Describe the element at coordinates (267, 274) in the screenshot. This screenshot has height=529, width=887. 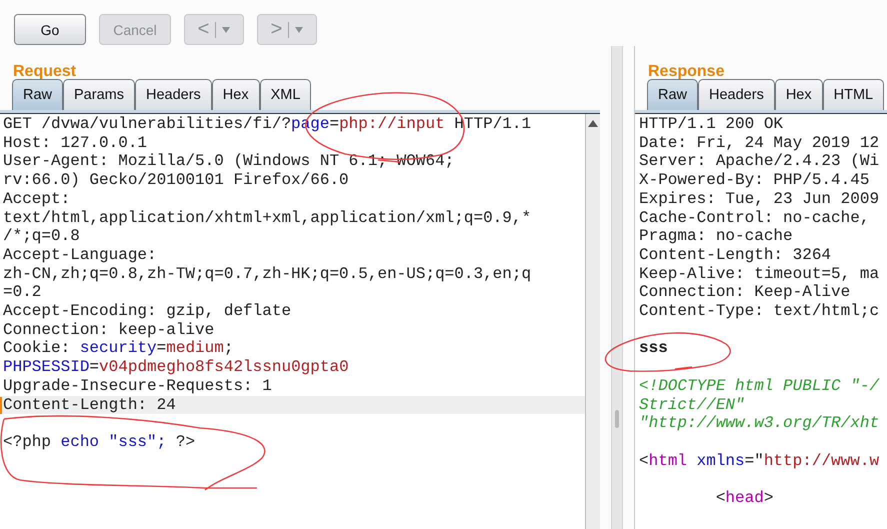
I see `code-line: zh-CN,zh;q=0.8,zh-TW;q=0.7,zh-HK;q=0.5,en-US;q=0.3,en;q` at that location.